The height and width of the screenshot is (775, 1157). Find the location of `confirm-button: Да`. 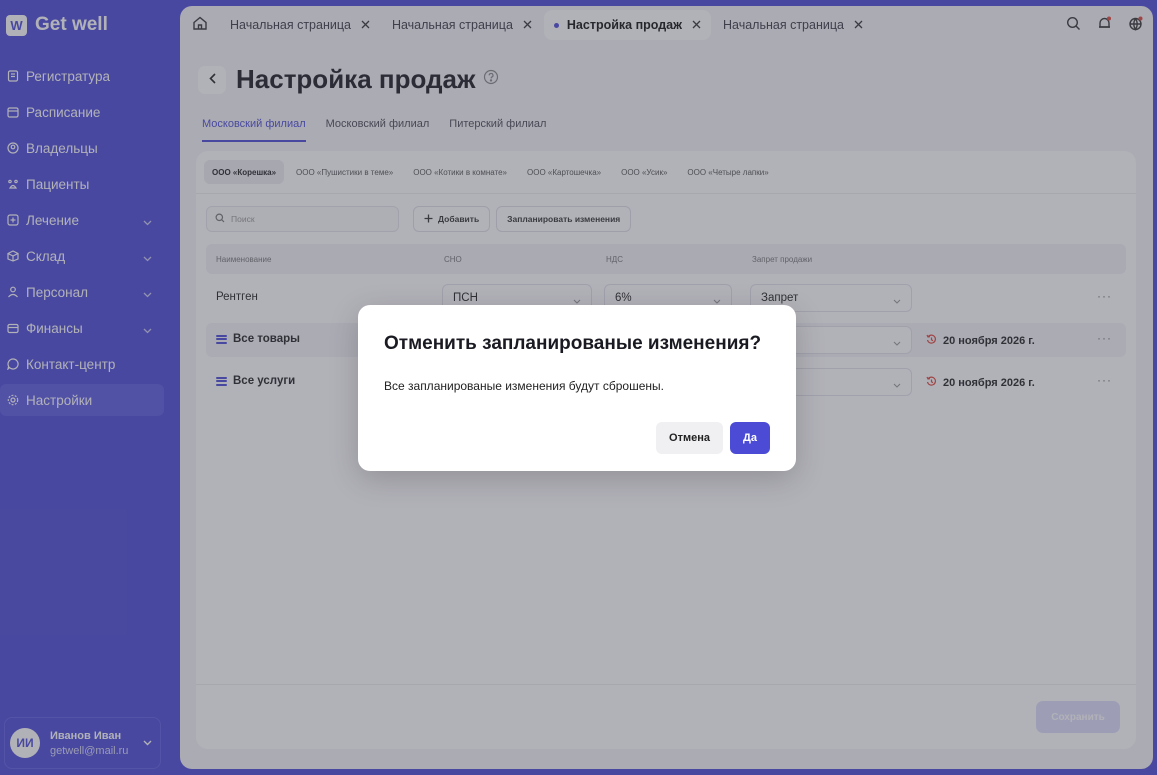

confirm-button: Да is located at coordinates (750, 438).